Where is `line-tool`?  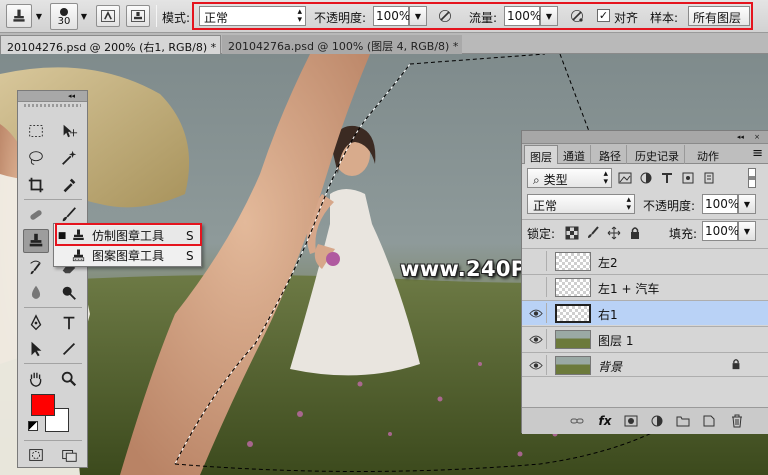
line-tool is located at coordinates (69, 349).